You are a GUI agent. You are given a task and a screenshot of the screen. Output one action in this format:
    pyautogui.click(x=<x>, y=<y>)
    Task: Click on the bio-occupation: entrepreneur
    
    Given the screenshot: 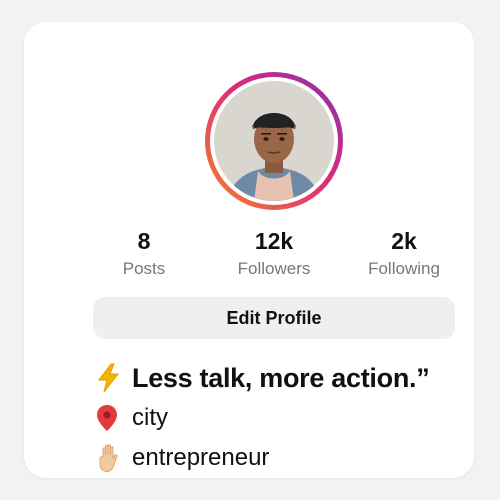 What is the action you would take?
    pyautogui.click(x=201, y=457)
    